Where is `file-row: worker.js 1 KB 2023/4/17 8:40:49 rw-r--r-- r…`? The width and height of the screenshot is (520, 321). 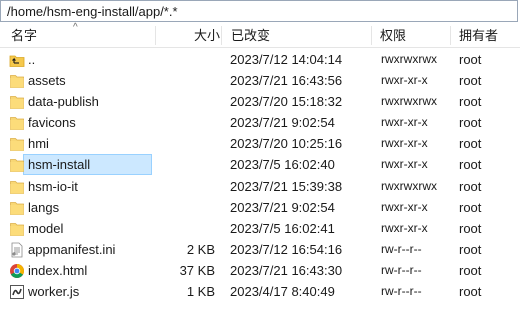 file-row: worker.js 1 KB 2023/4/17 8:40:49 rw-r--r-- r… is located at coordinates (260, 291).